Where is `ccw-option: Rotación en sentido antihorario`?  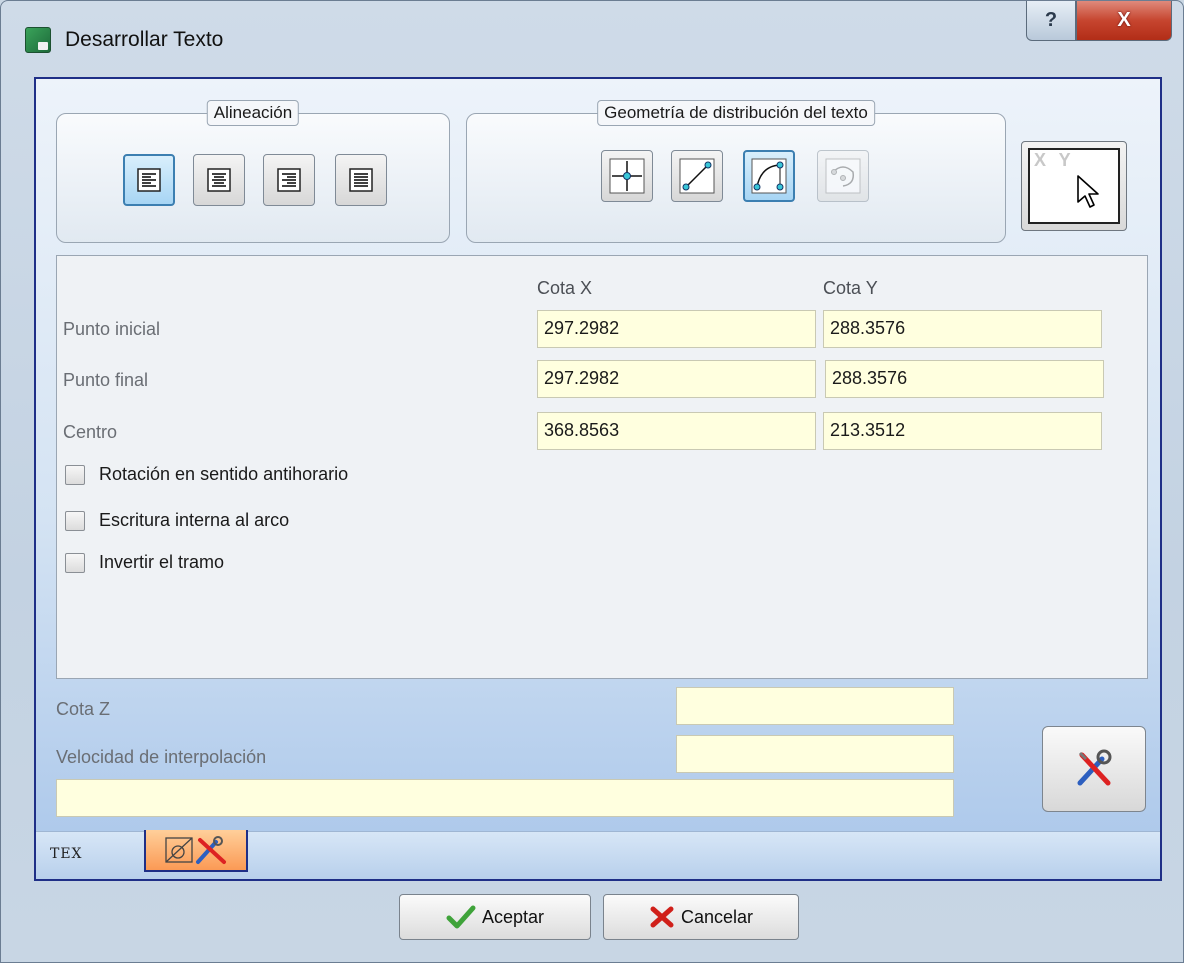 ccw-option: Rotación en sentido antihorario is located at coordinates (206, 474).